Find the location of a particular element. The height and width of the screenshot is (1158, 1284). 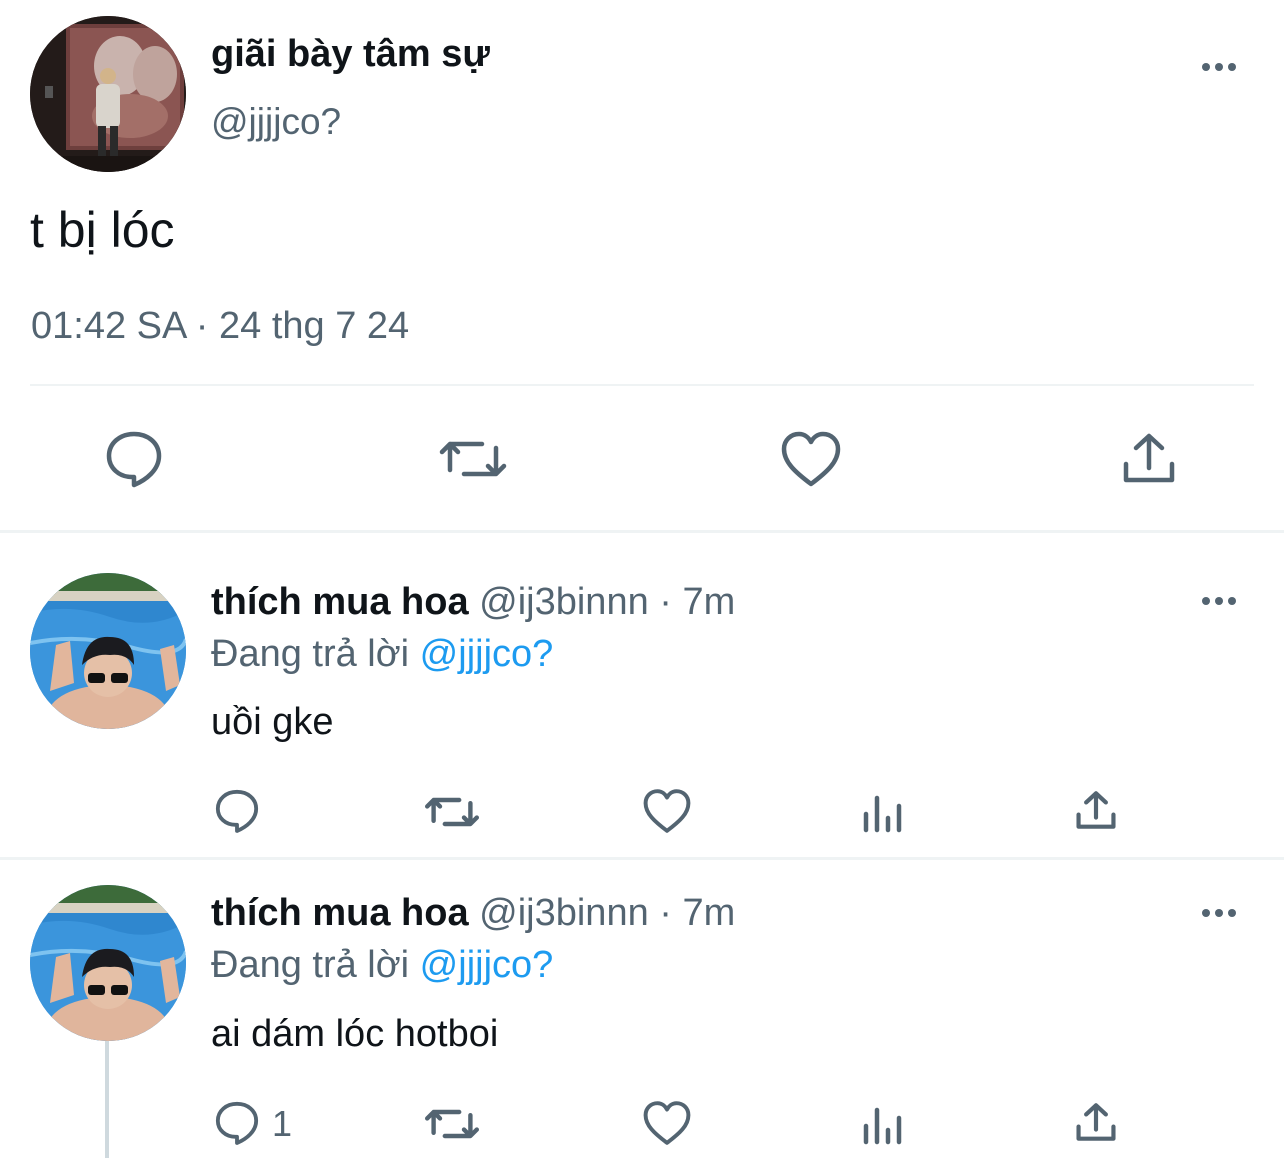

main-author-avatar is located at coordinates (108, 94).